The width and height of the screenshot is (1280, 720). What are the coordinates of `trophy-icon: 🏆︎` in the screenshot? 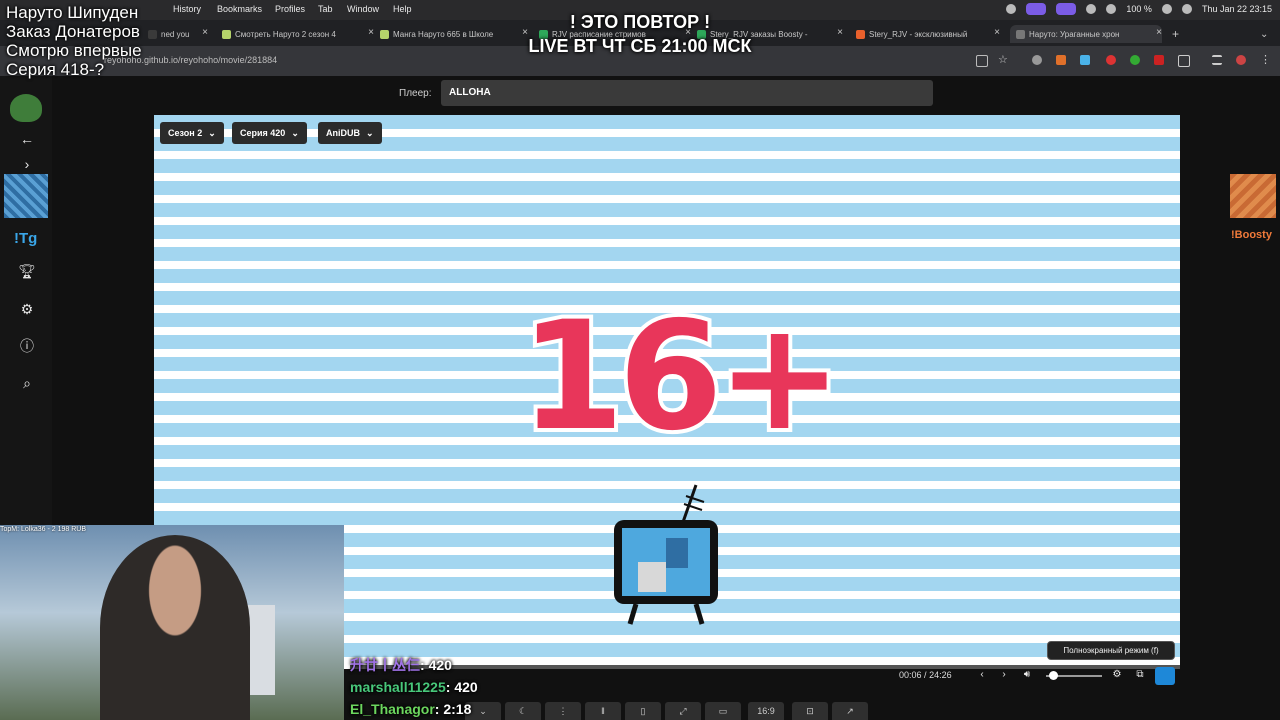 It's located at (27, 271).